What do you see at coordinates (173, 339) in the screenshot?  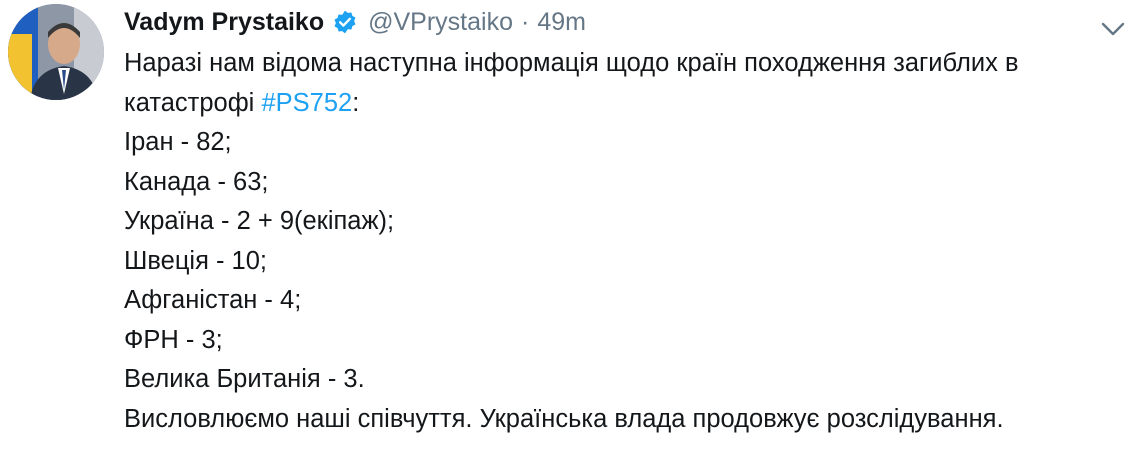 I see `country-line: ФРН - 3;` at bounding box center [173, 339].